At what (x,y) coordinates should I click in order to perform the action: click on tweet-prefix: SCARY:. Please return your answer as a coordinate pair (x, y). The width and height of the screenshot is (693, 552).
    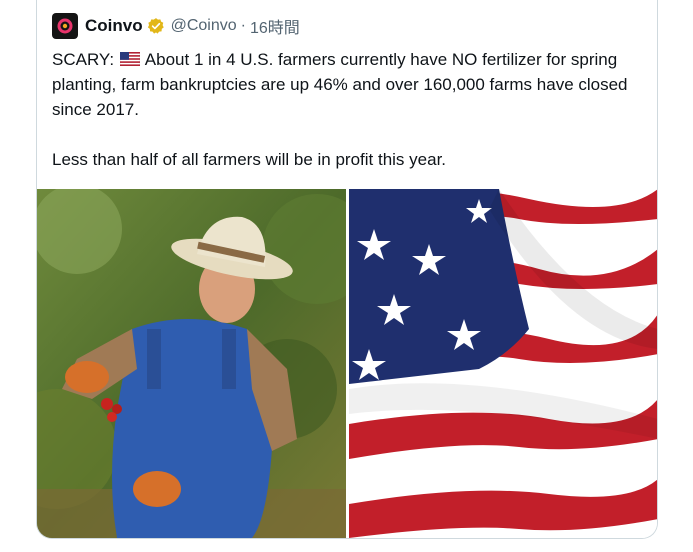
    Looking at the image, I should click on (83, 59).